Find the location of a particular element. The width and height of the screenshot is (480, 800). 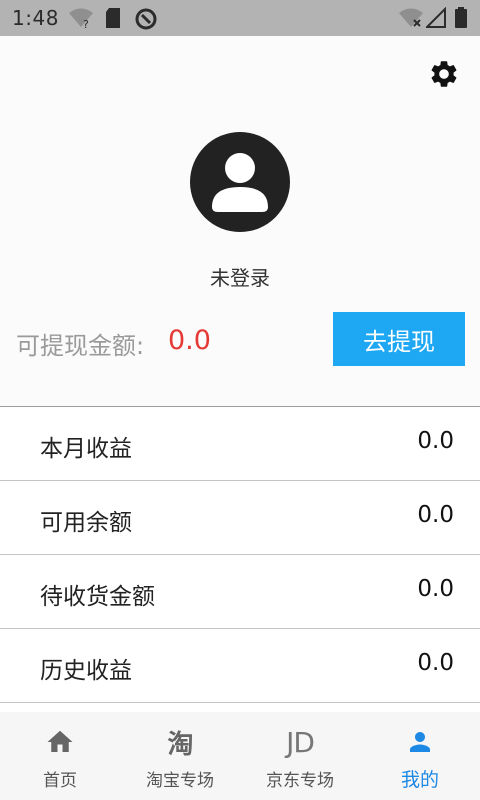

withdraw-button: 去提现 is located at coordinates (399, 339).